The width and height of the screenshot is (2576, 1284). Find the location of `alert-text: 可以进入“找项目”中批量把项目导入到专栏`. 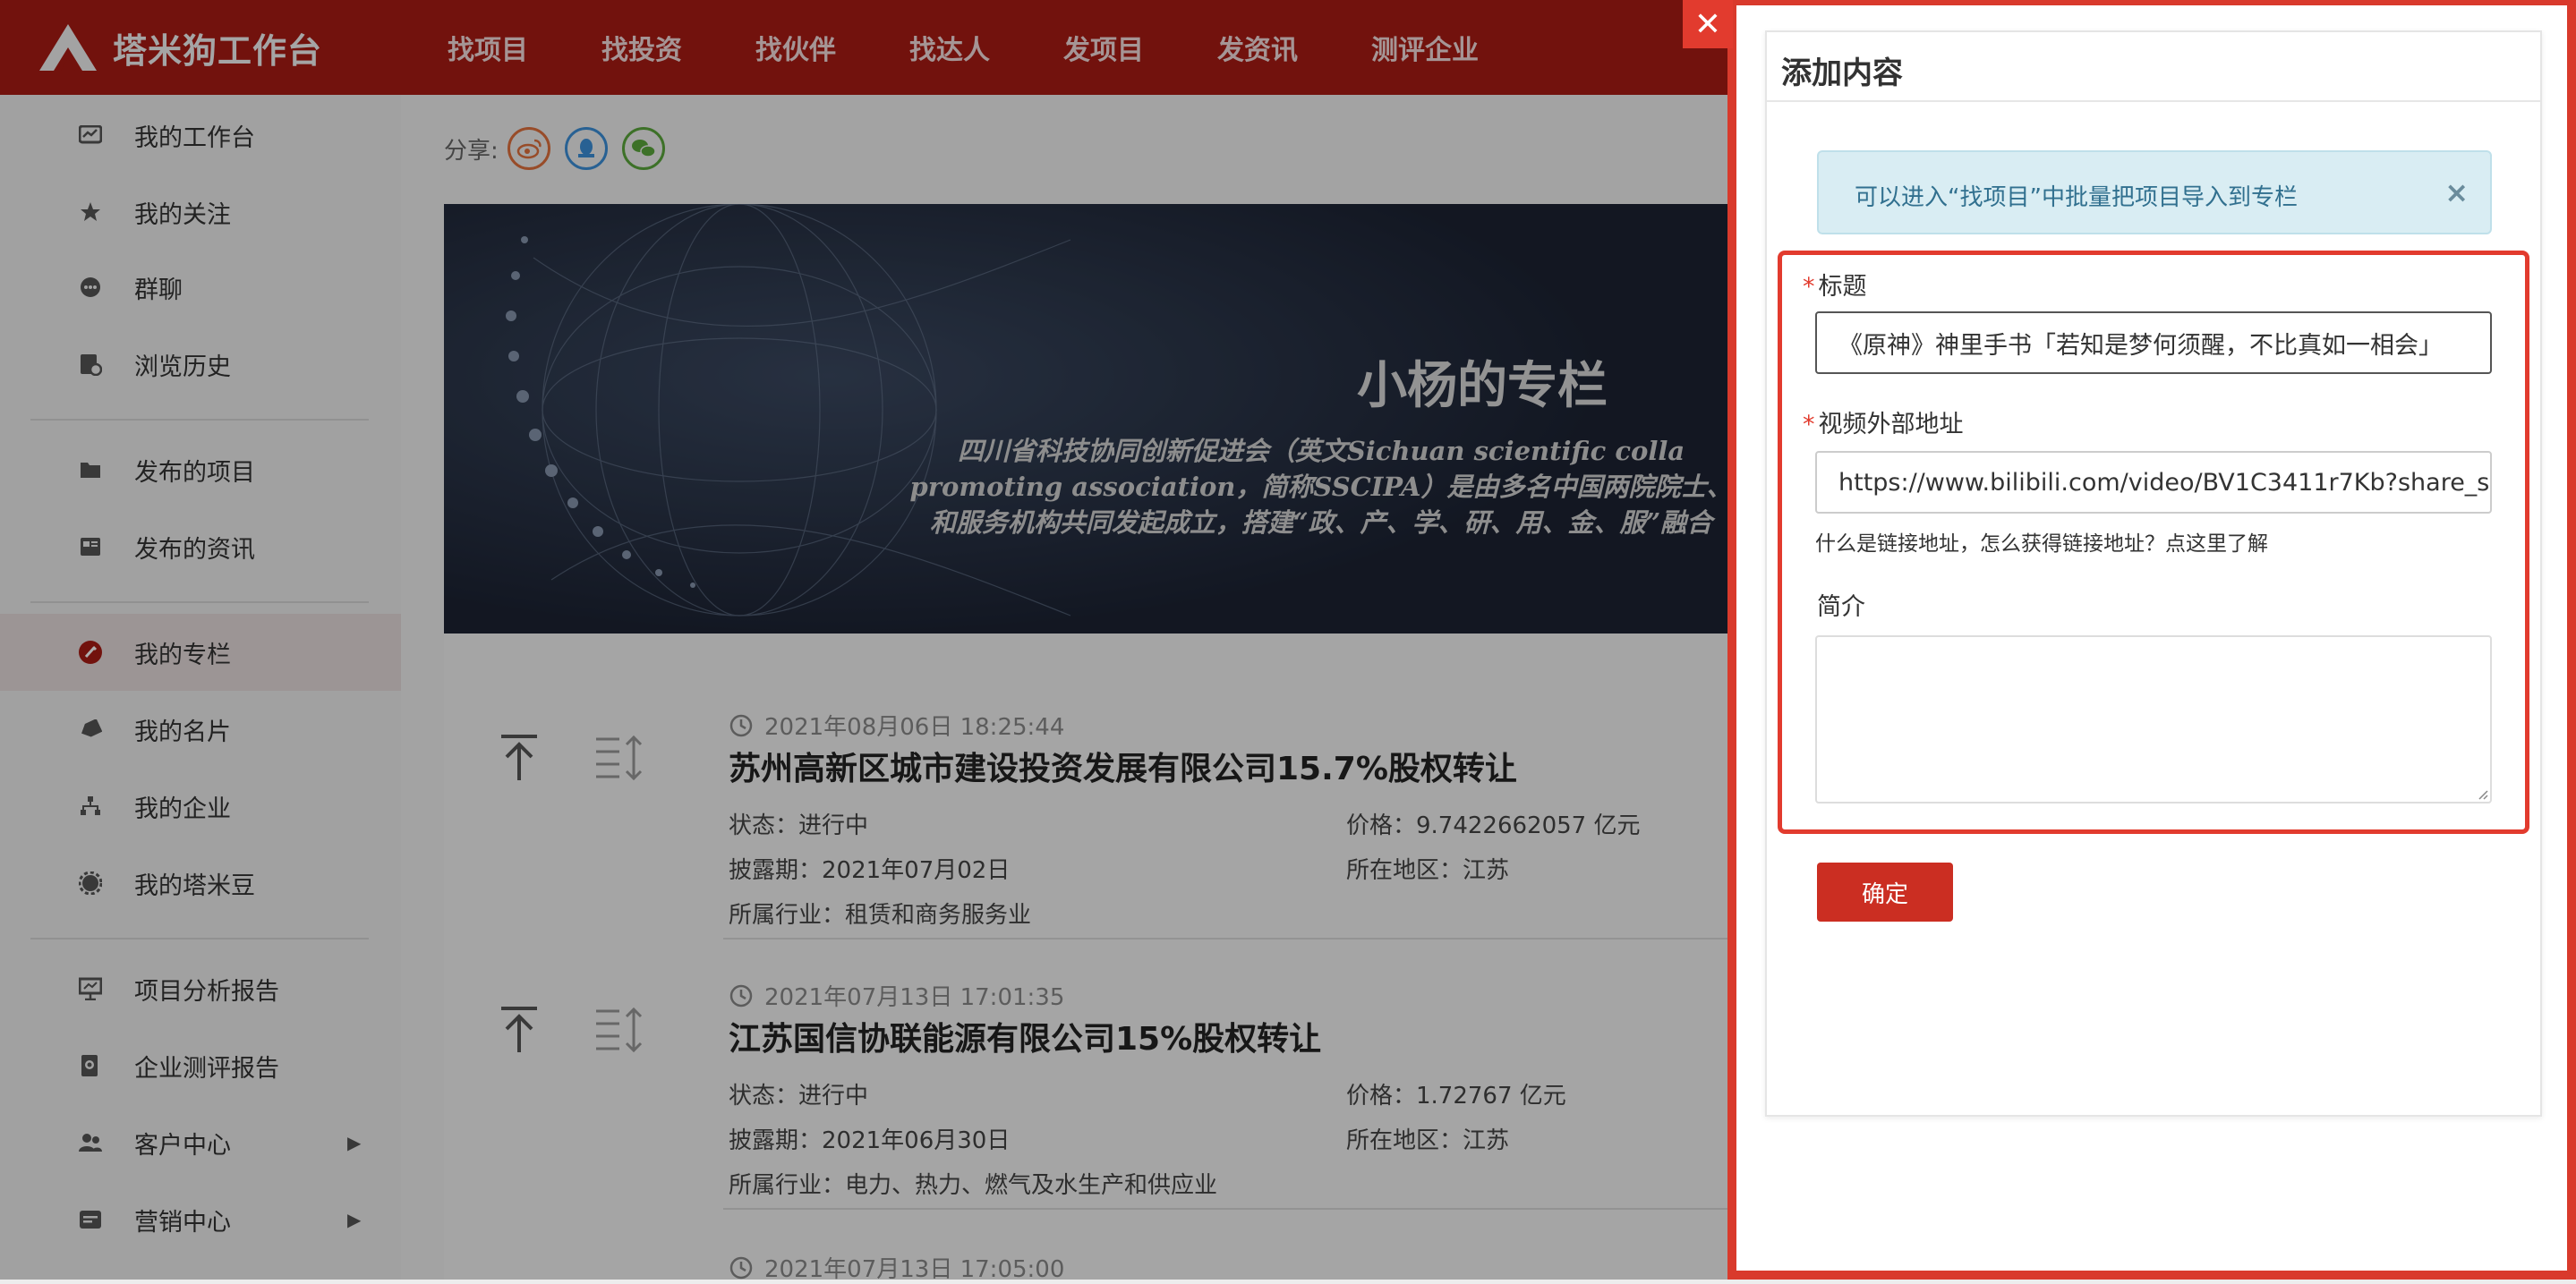

alert-text: 可以进入“找项目”中批量把项目导入到专栏 is located at coordinates (2076, 197).